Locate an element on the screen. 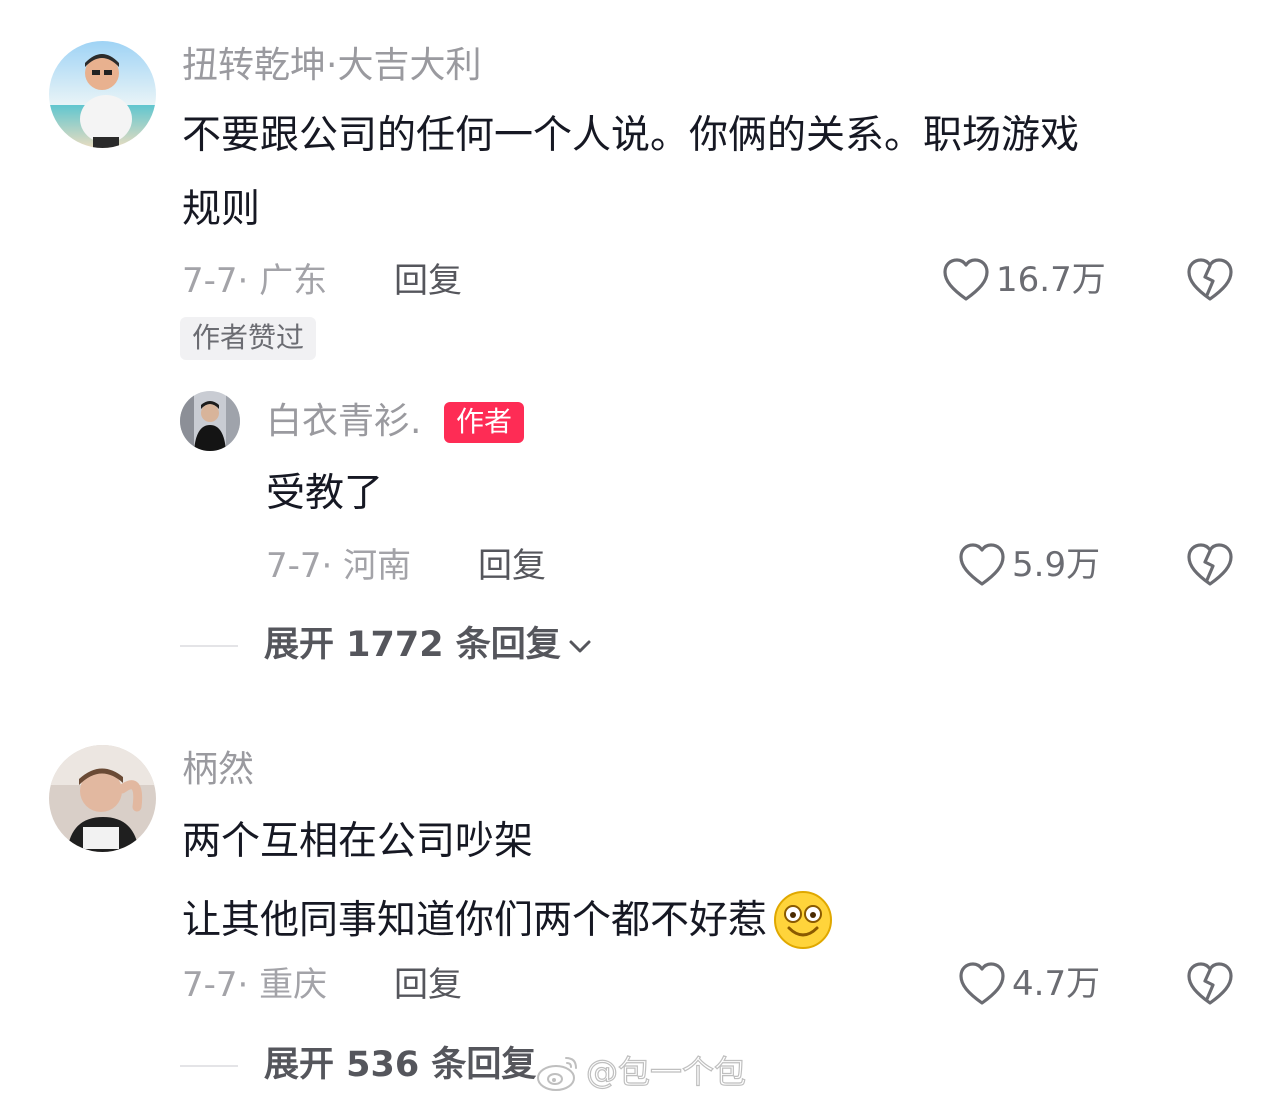 This screenshot has height=1109, width=1284. comment-meta: 7-7· 重庆 is located at coordinates (255, 985).